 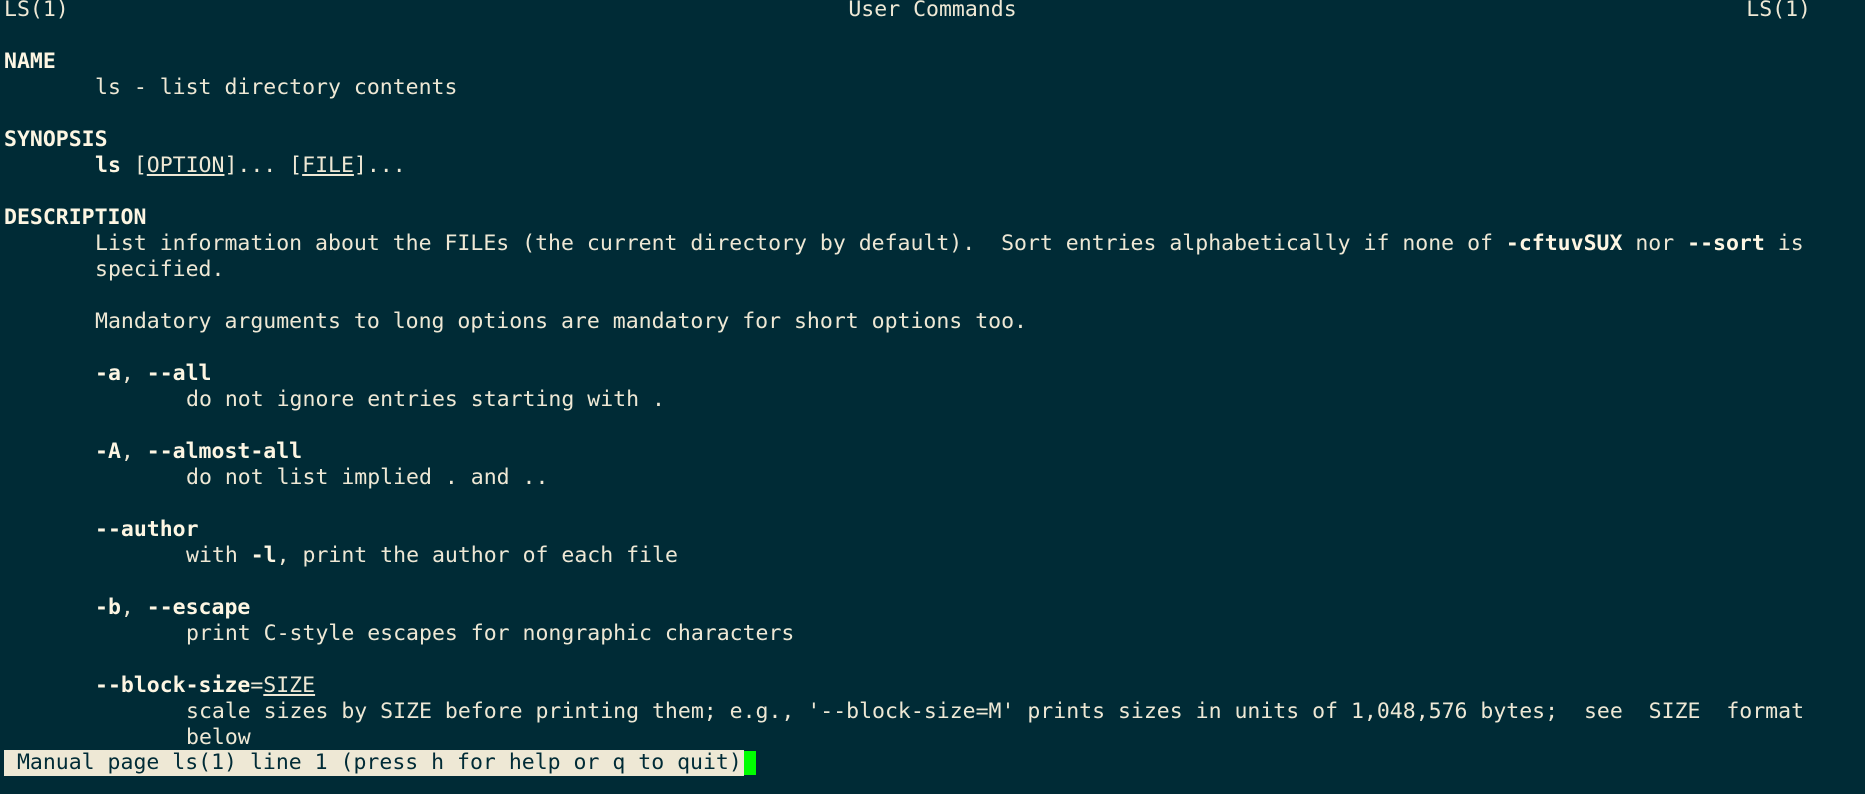 What do you see at coordinates (160, 269) in the screenshot?
I see `description-para1-line2: specified.` at bounding box center [160, 269].